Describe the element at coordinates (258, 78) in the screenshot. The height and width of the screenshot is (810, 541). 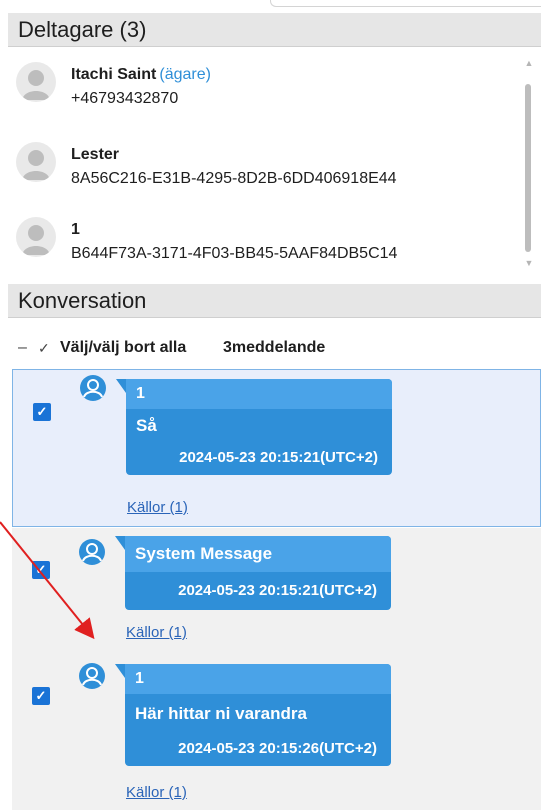
I see `participant-item: Itachi Saint (ägare) +46793432870` at that location.